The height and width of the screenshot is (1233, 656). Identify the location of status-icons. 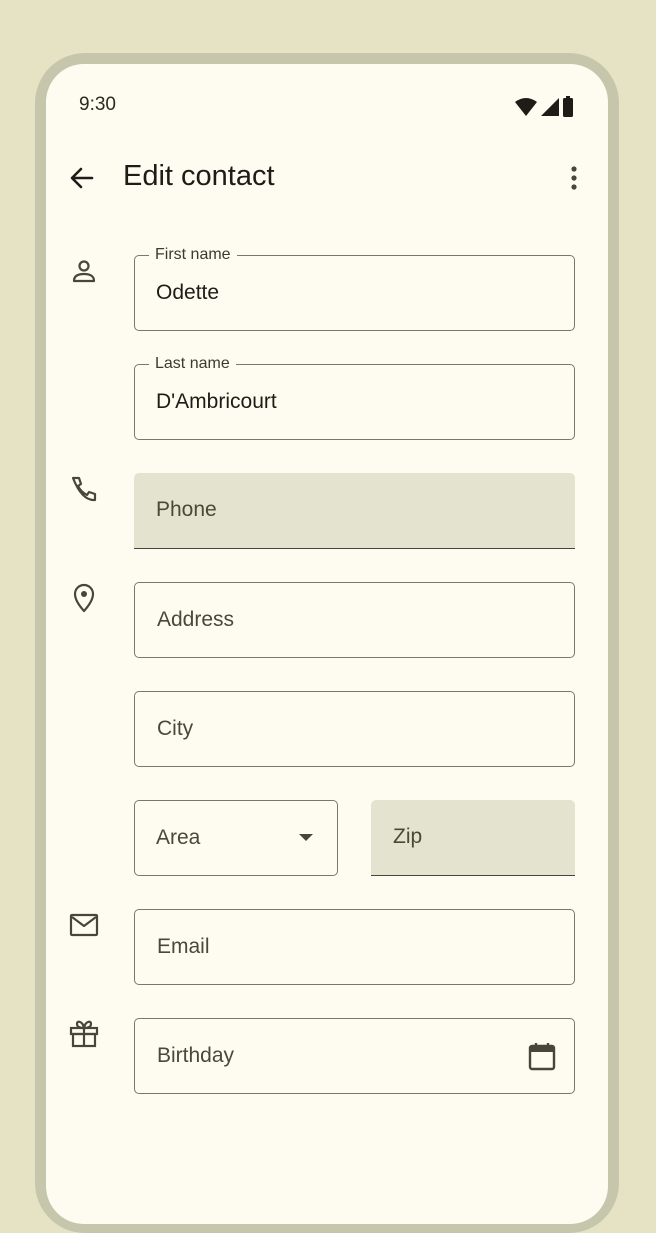
(544, 107).